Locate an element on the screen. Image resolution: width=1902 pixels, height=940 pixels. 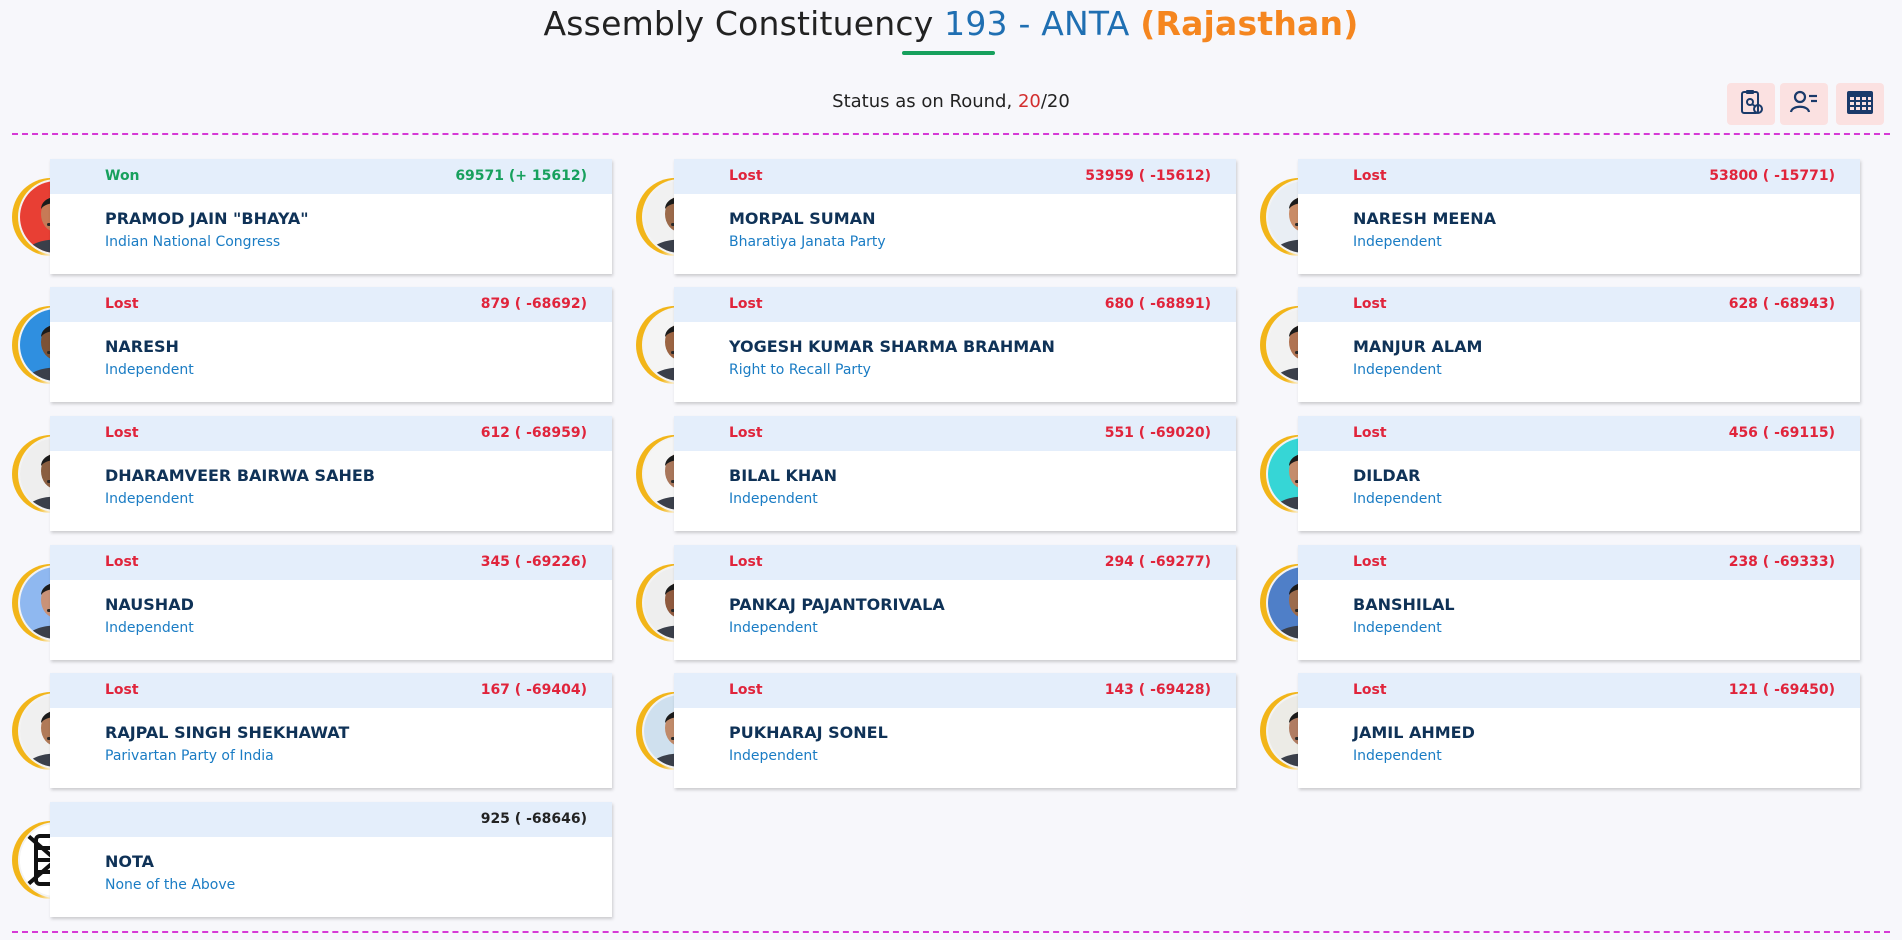
candidate-name: JAMIL AHMED is located at coordinates (1414, 732).